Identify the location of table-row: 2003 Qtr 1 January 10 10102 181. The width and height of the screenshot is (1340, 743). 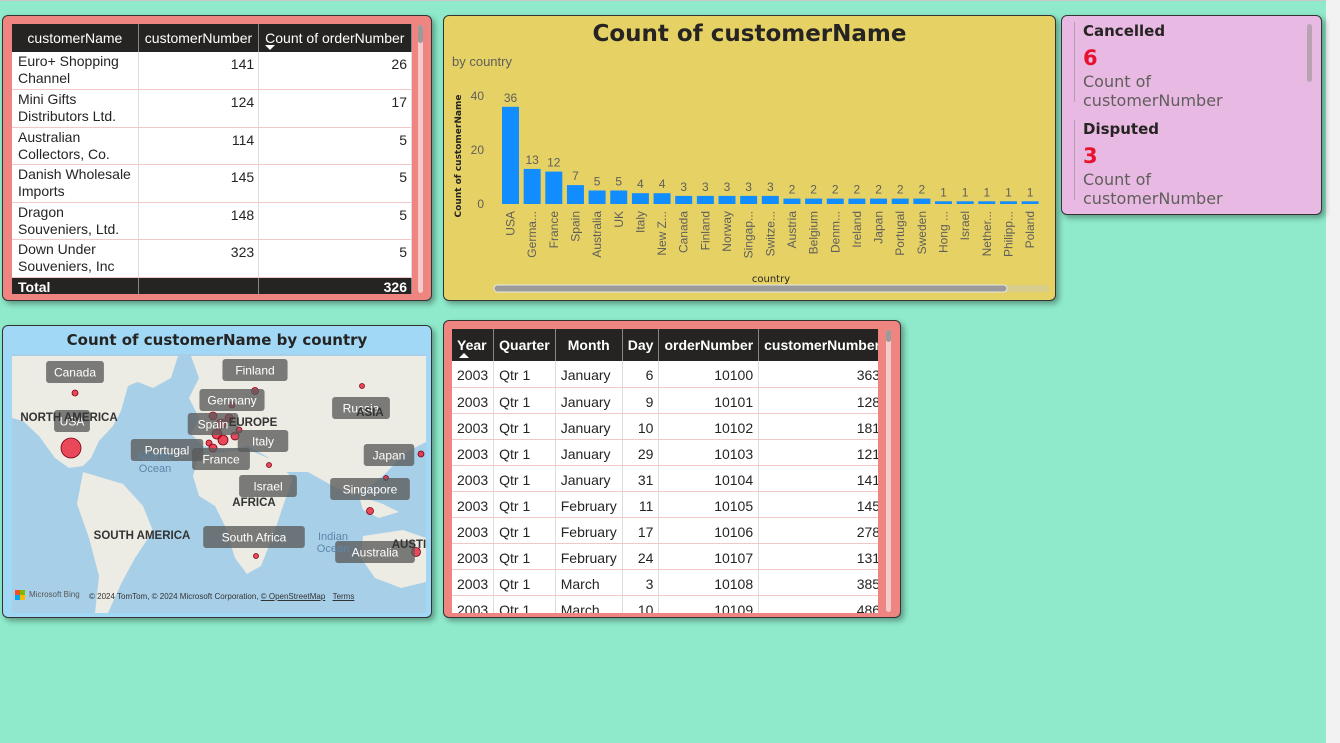
(665, 426).